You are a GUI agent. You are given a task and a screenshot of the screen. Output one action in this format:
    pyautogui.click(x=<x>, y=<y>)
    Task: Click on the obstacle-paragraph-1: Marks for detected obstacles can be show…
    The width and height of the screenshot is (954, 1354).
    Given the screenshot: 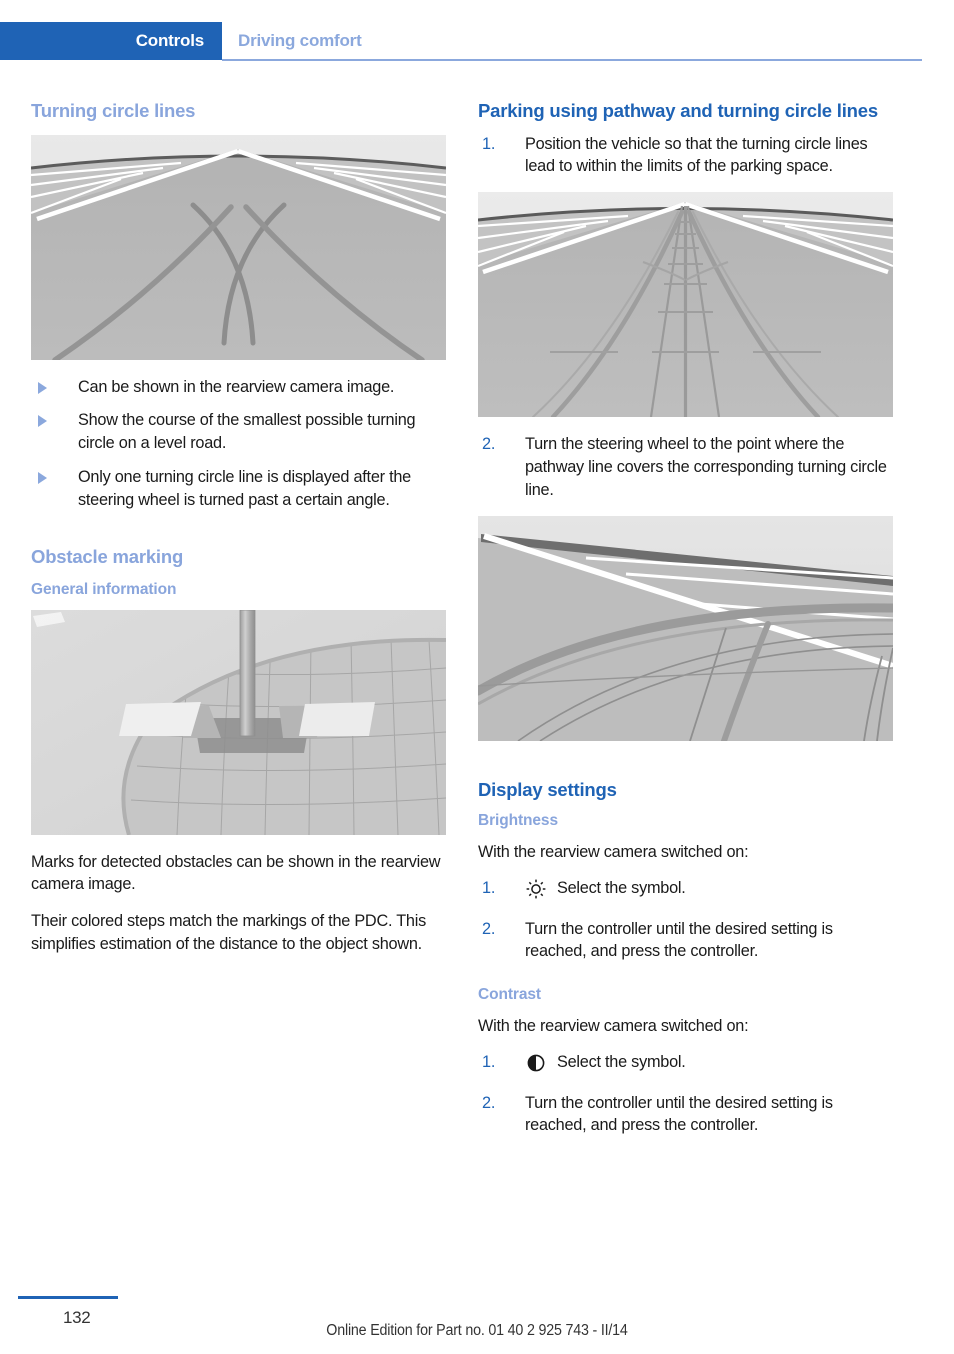 What is the action you would take?
    pyautogui.click(x=236, y=873)
    